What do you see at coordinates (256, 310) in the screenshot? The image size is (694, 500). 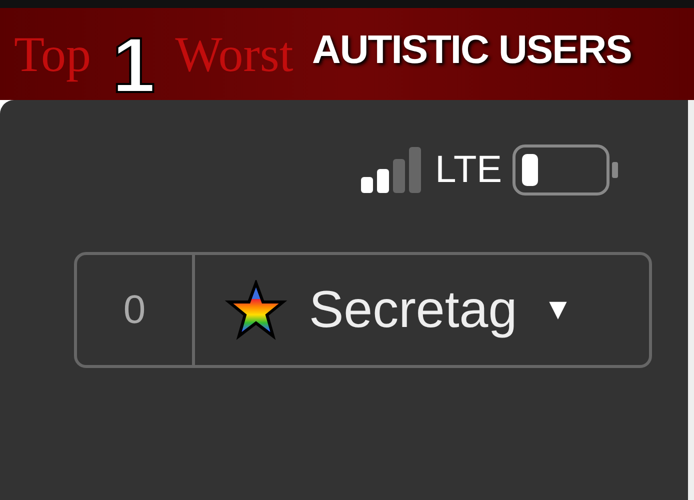 I see `star-icon` at bounding box center [256, 310].